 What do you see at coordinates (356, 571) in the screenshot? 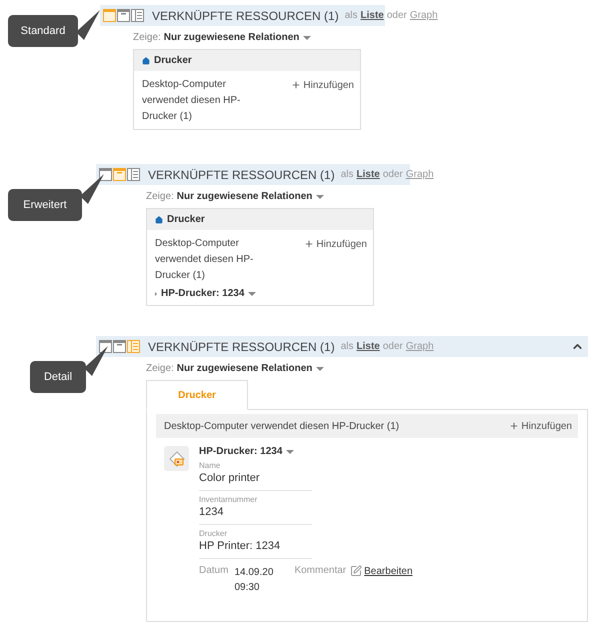
I see `edit-icon` at bounding box center [356, 571].